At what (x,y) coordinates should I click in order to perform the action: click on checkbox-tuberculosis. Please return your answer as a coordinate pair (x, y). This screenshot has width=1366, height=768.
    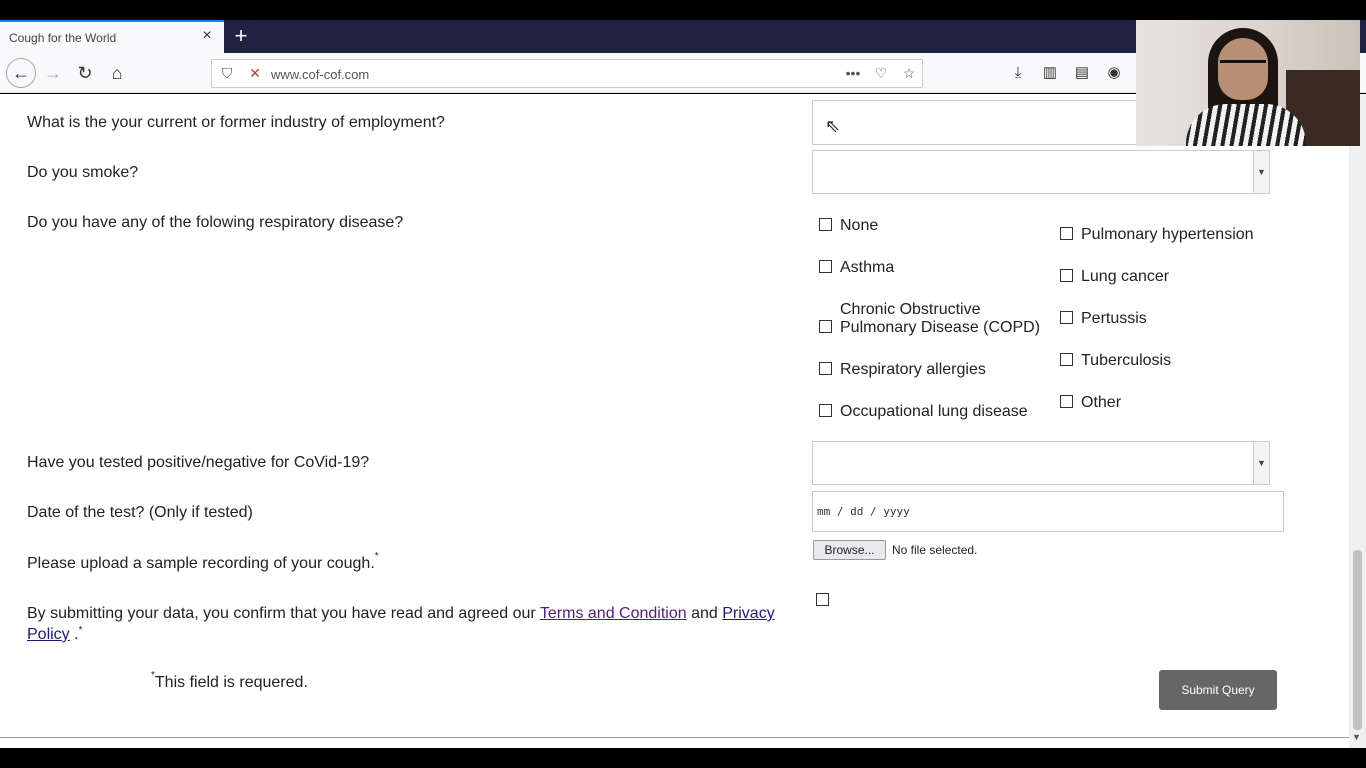
    Looking at the image, I should click on (1066, 359).